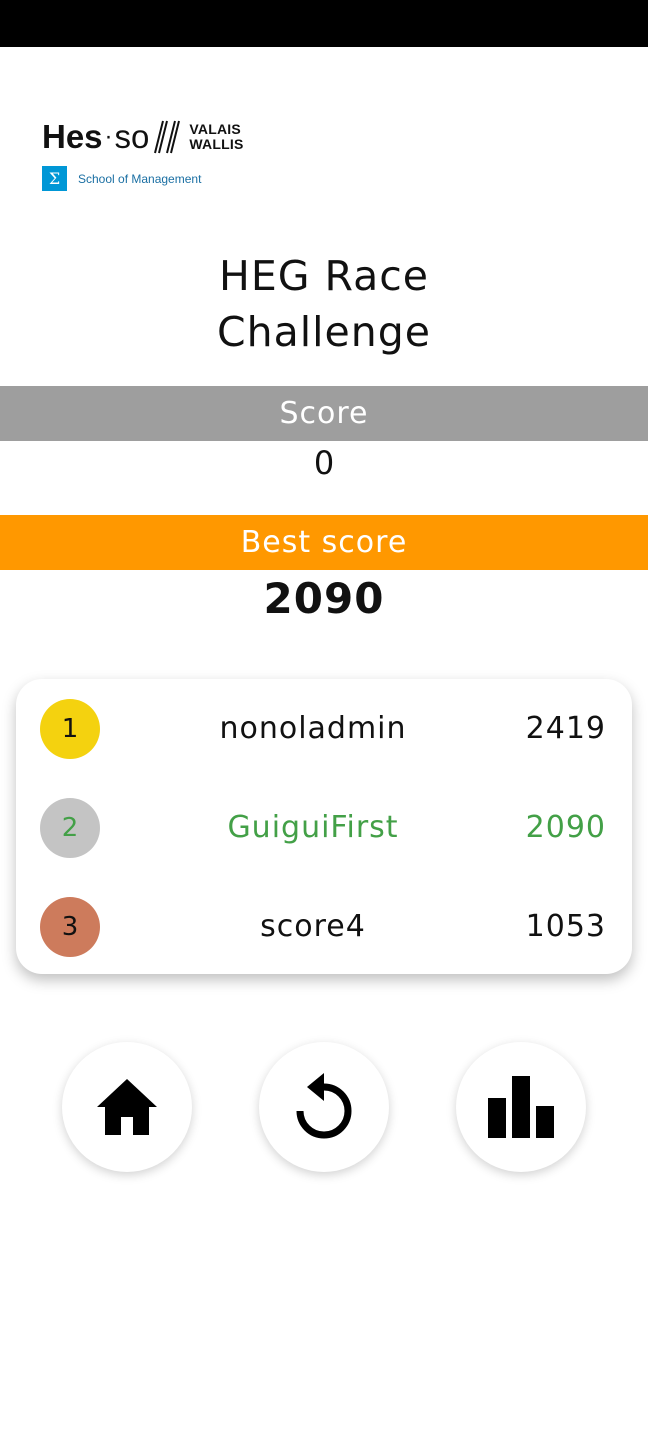 This screenshot has height=1440, width=648. What do you see at coordinates (70, 927) in the screenshot?
I see `rank-badge: 3` at bounding box center [70, 927].